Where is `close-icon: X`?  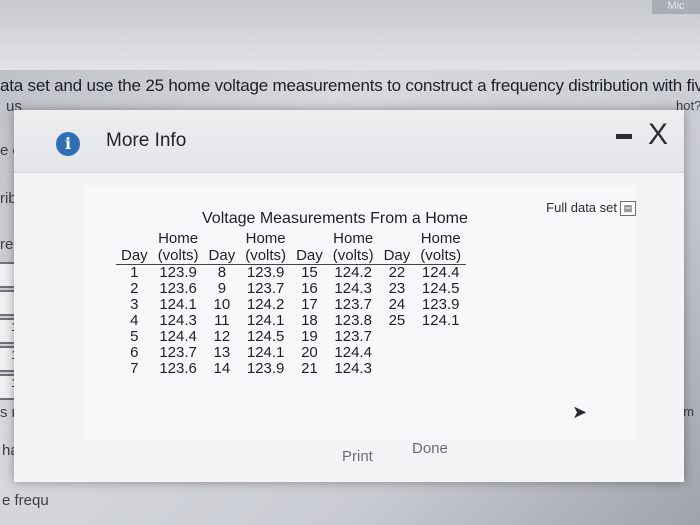
close-icon: X is located at coordinates (658, 135).